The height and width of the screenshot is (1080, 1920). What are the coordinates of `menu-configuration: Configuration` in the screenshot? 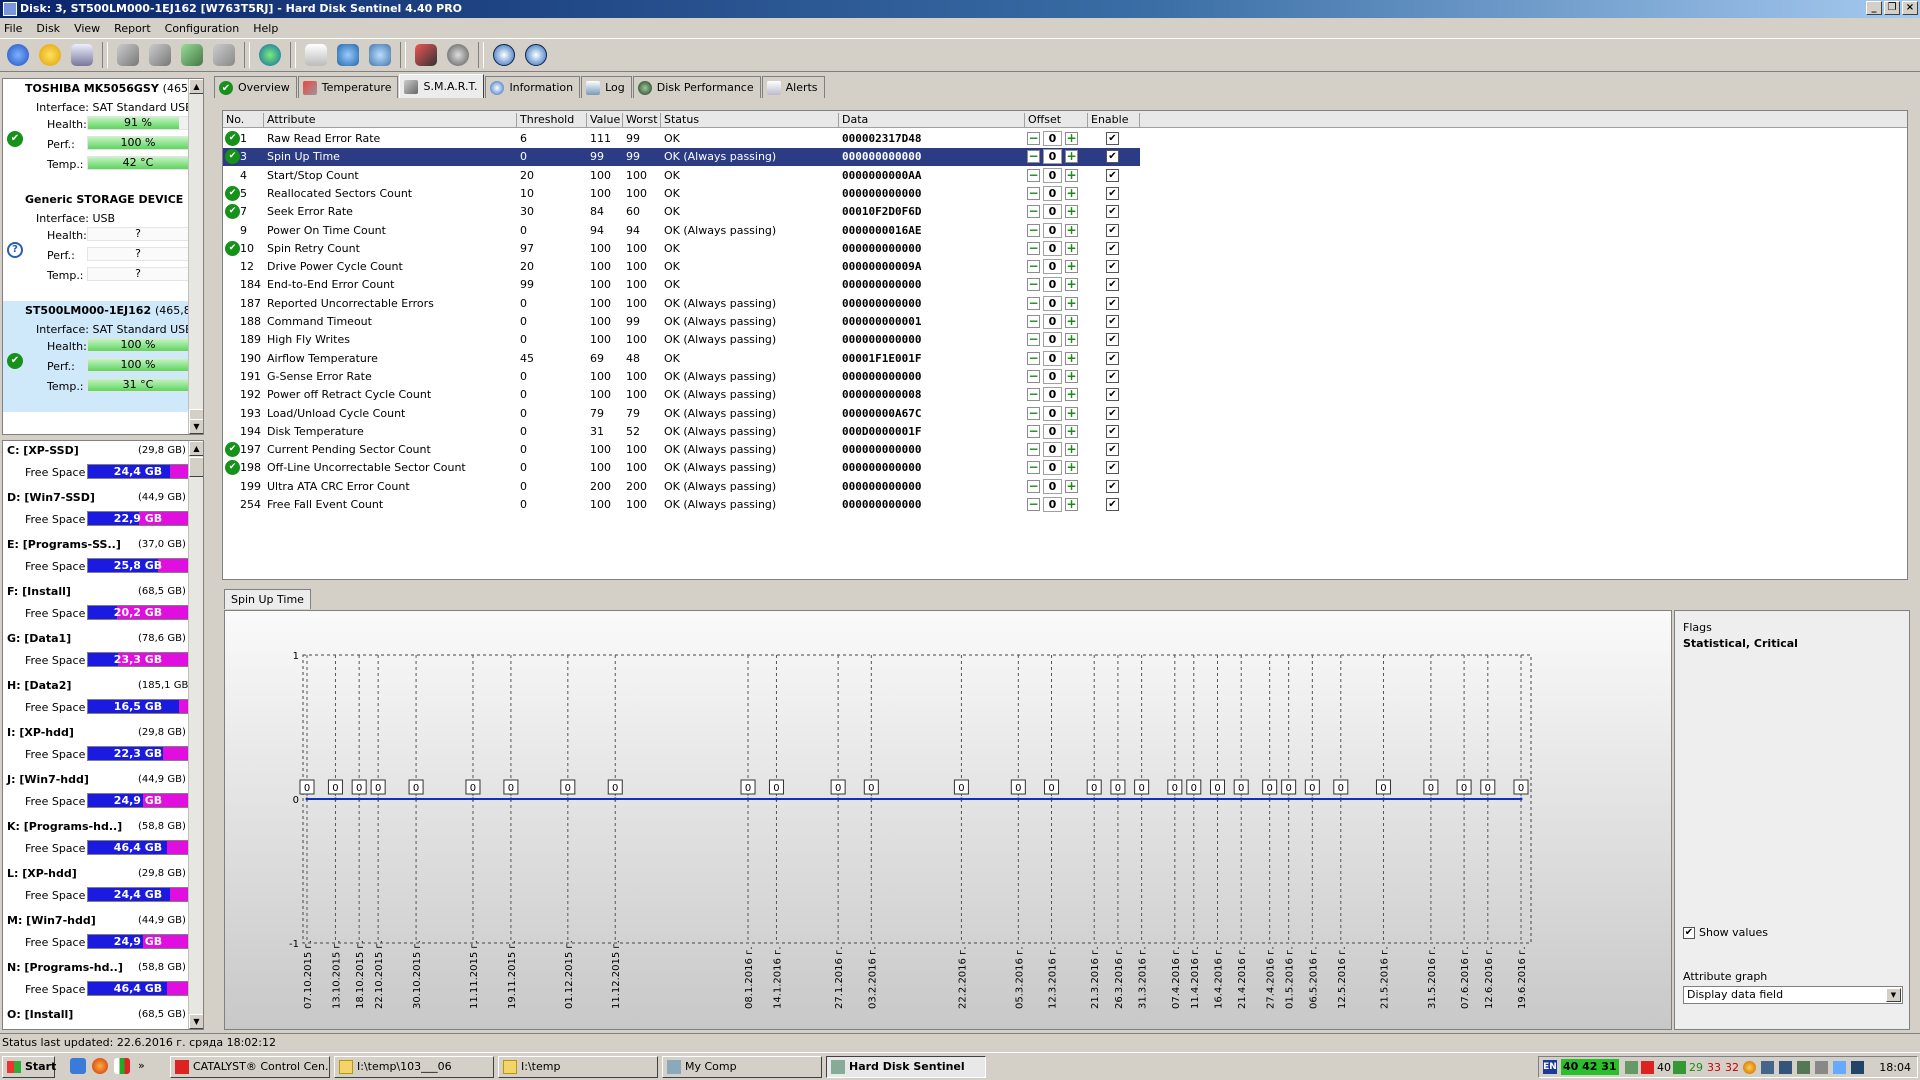 It's located at (202, 28).